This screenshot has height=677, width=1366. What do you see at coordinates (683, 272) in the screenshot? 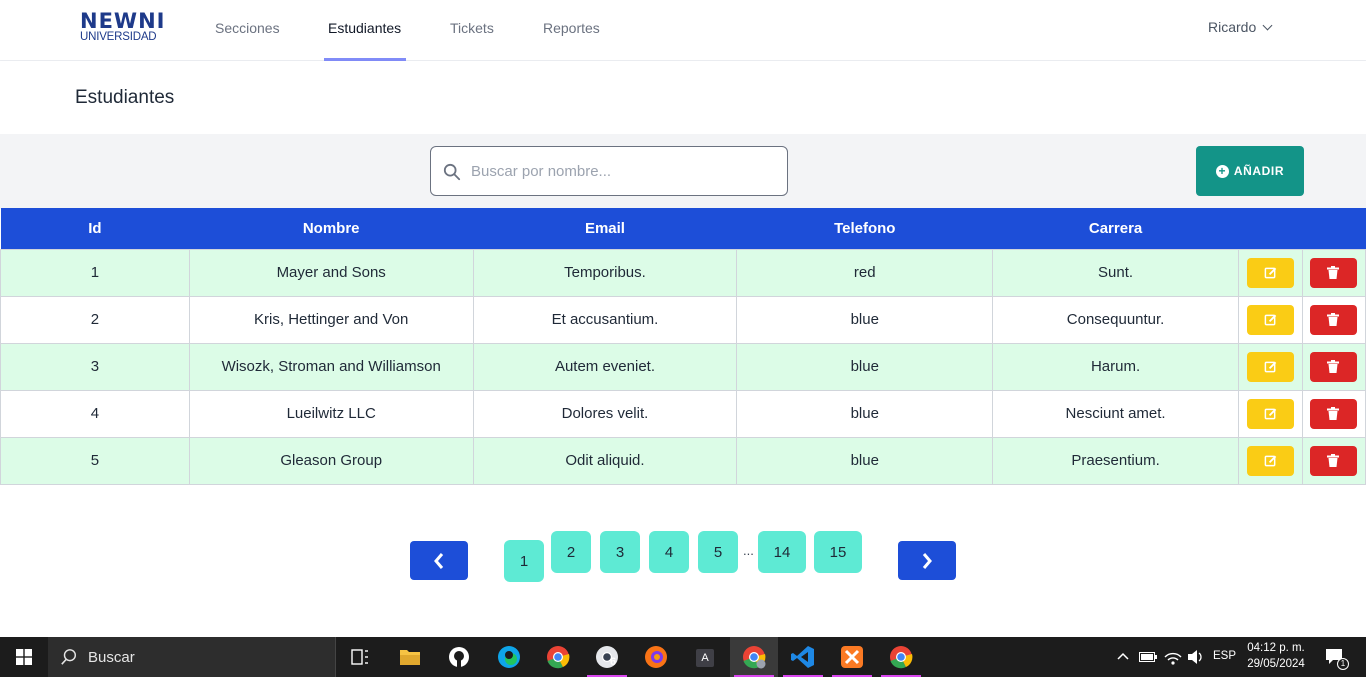
I see `table-row: 1 Mayer and Sons Temporibus. red Sunt.` at bounding box center [683, 272].